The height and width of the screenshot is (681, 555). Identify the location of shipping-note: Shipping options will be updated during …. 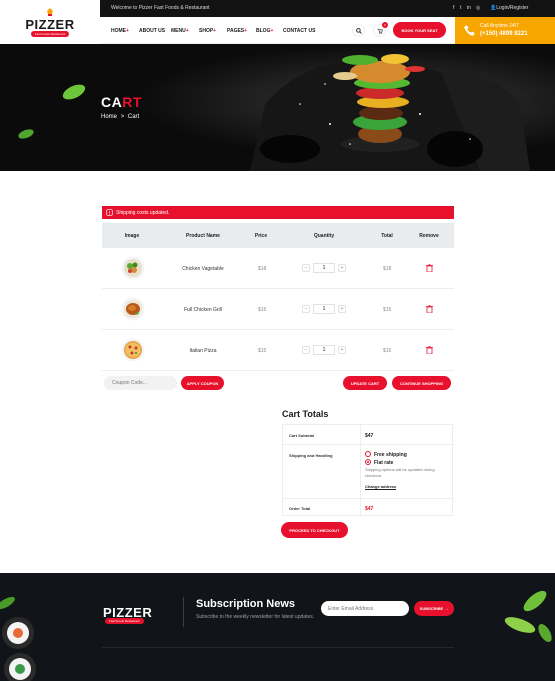
(400, 472).